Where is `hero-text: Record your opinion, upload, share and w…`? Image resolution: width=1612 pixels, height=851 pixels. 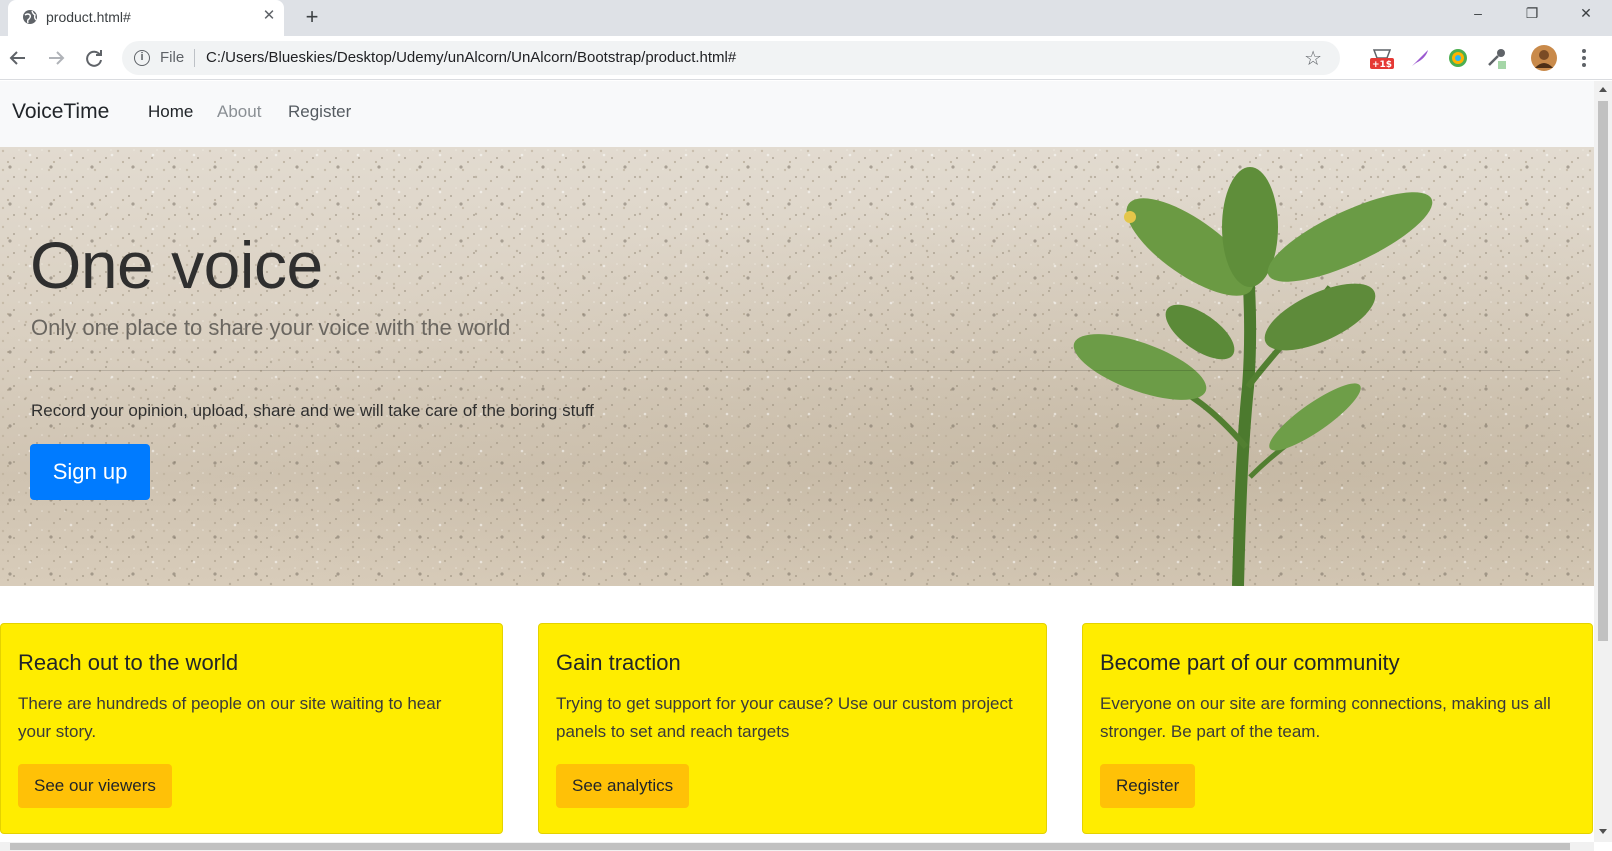
hero-text: Record your opinion, upload, share and w… is located at coordinates (312, 410).